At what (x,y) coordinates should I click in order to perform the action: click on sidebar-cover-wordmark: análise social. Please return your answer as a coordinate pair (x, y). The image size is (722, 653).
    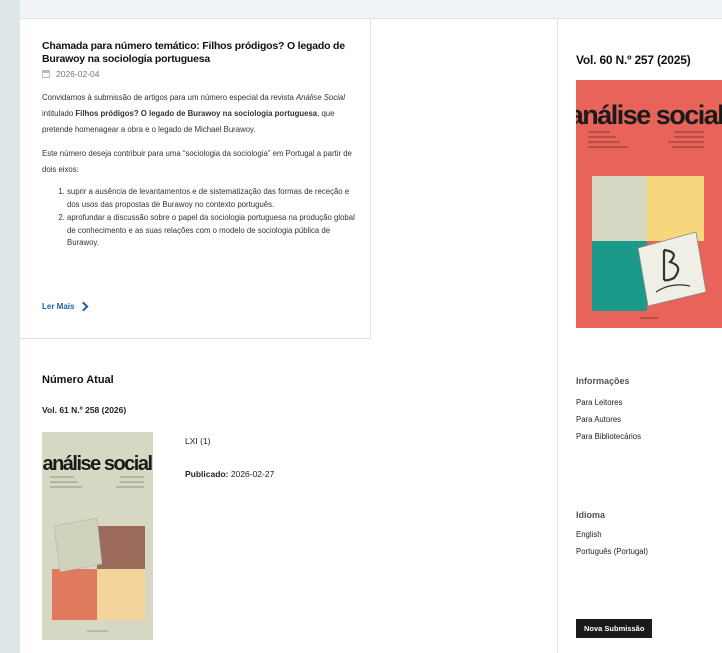
    Looking at the image, I should click on (649, 115).